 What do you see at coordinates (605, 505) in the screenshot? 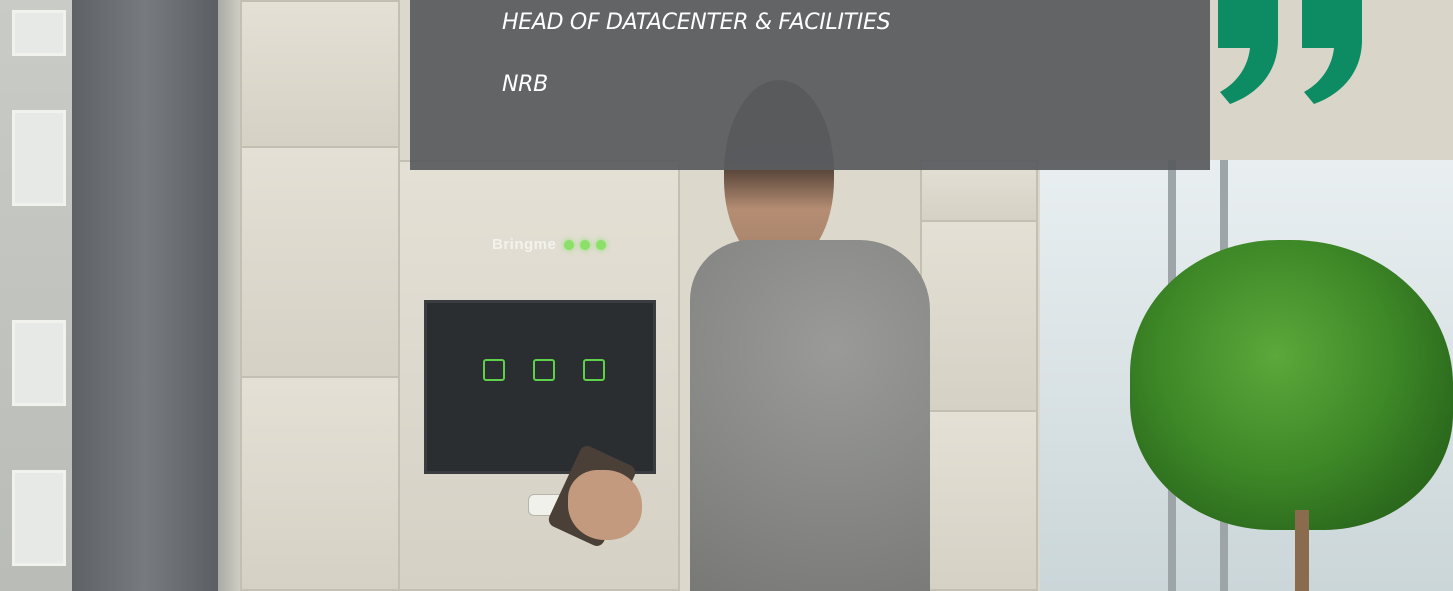
I see `hand` at bounding box center [605, 505].